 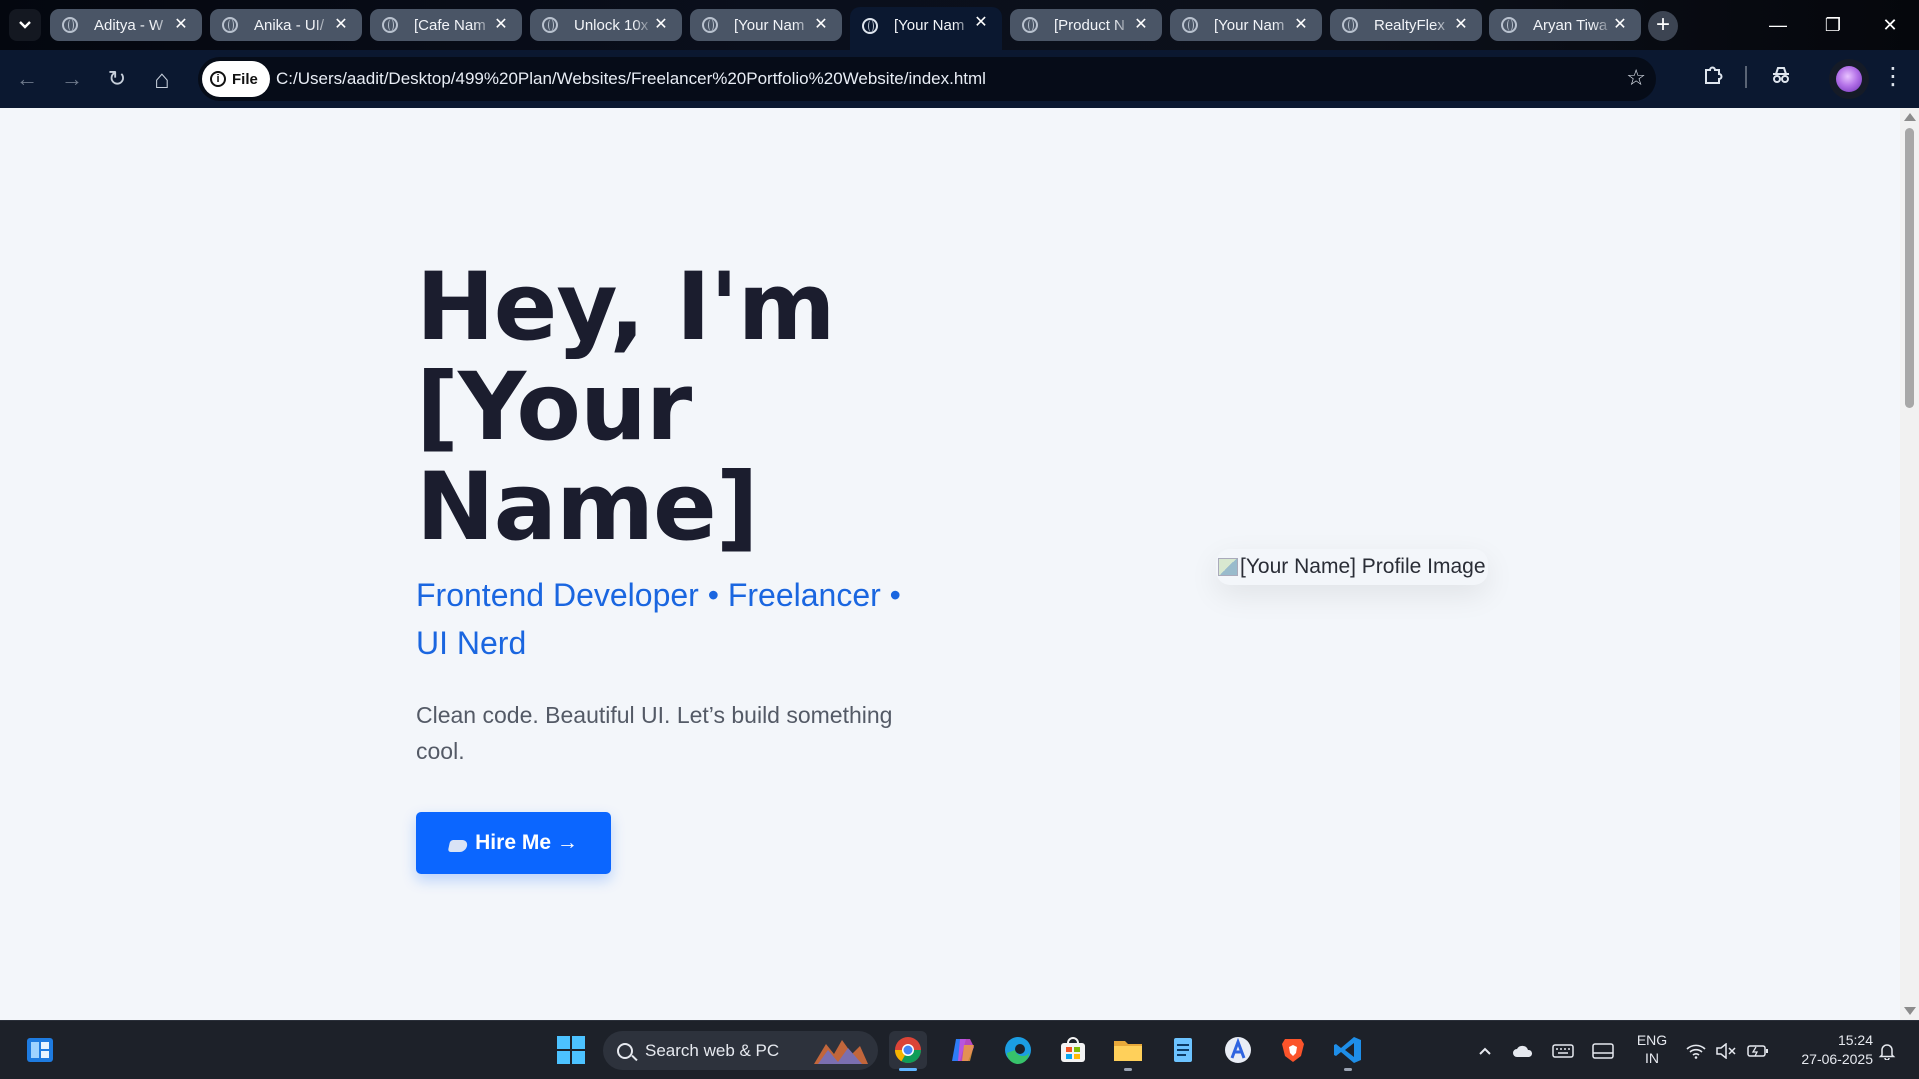 What do you see at coordinates (1183, 1050) in the screenshot?
I see `notepad-icon` at bounding box center [1183, 1050].